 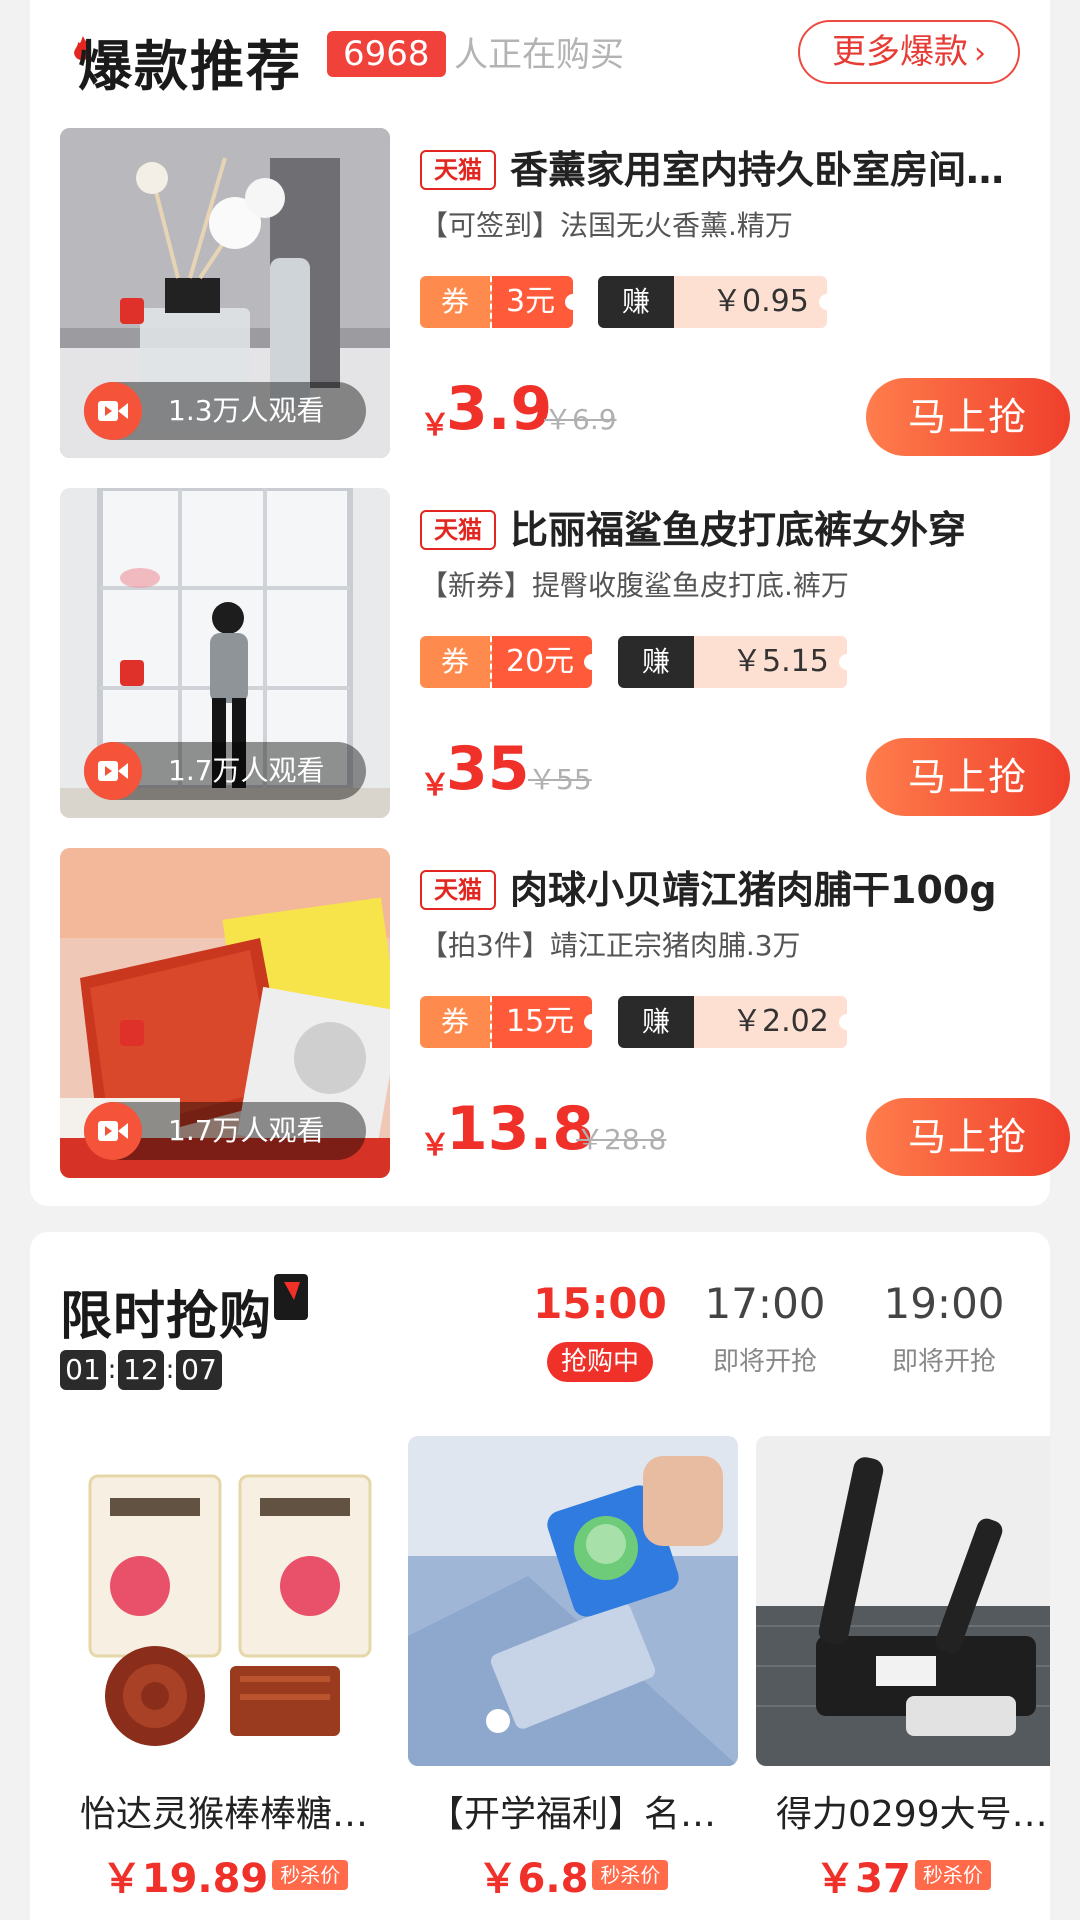 I want to click on time-slot-time: 19:00, so click(x=944, y=1303).